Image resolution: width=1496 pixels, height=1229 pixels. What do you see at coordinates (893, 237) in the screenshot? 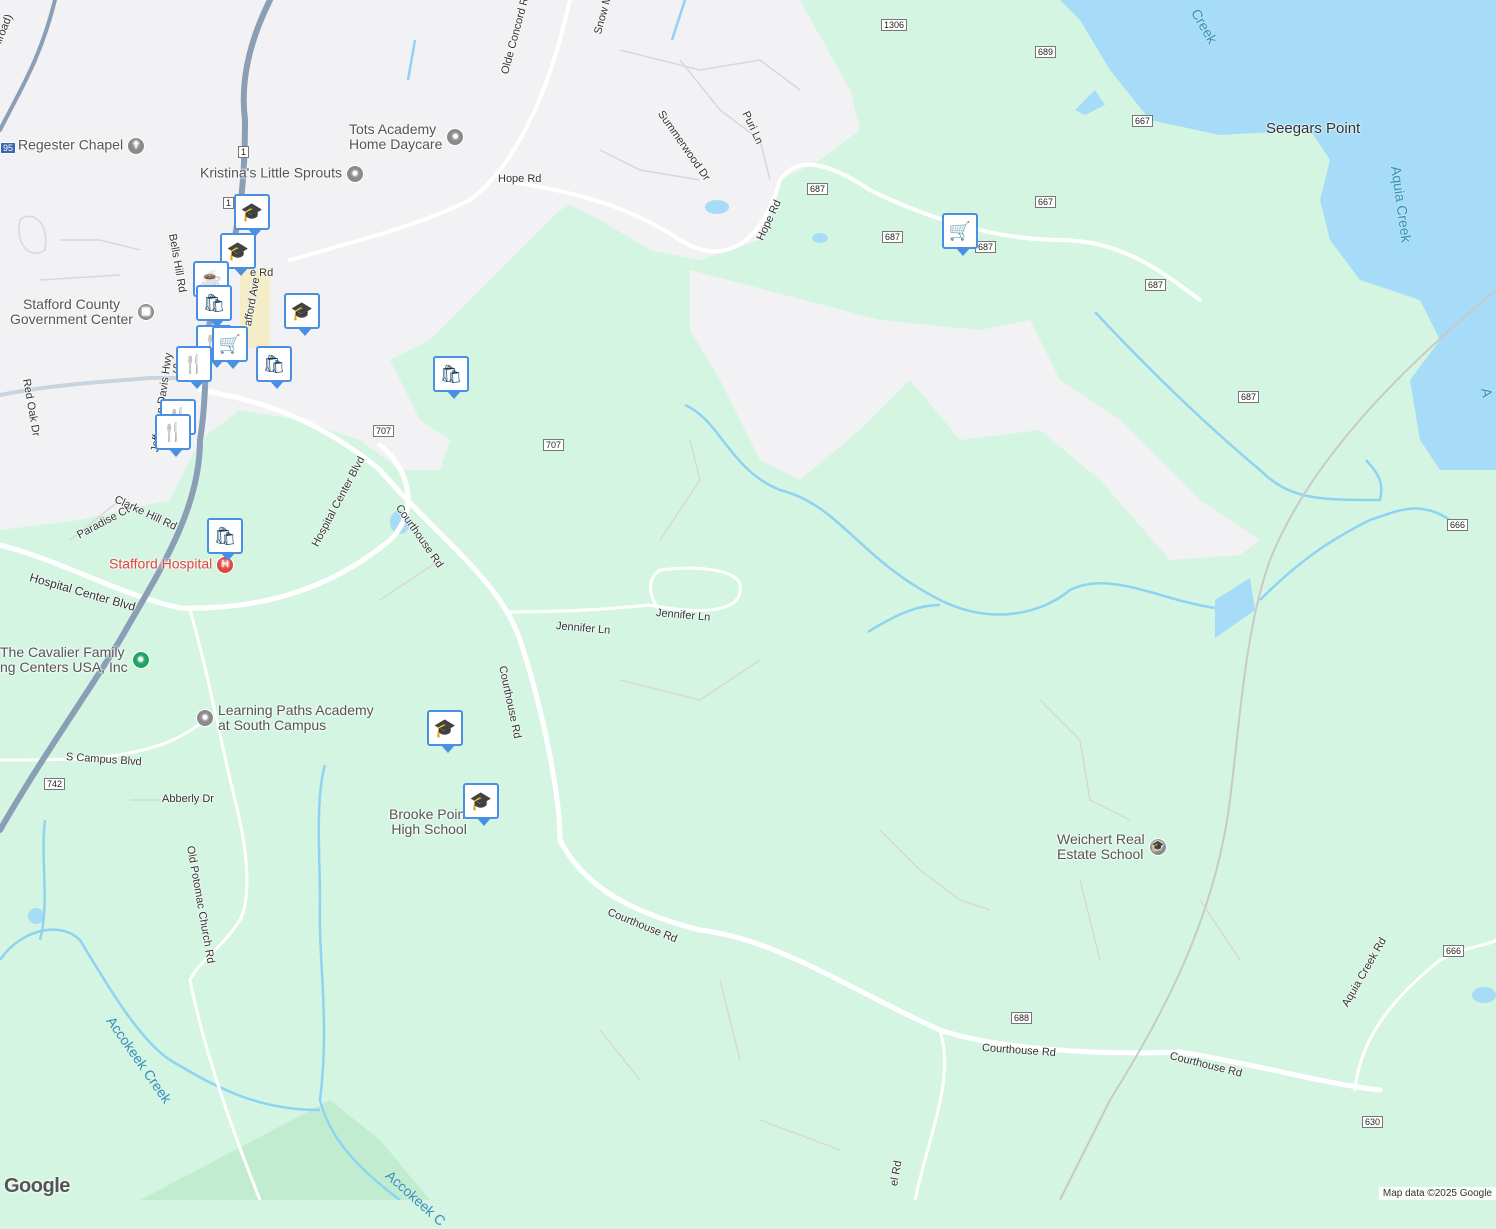
I see `route-shield-687-2: 687` at bounding box center [893, 237].